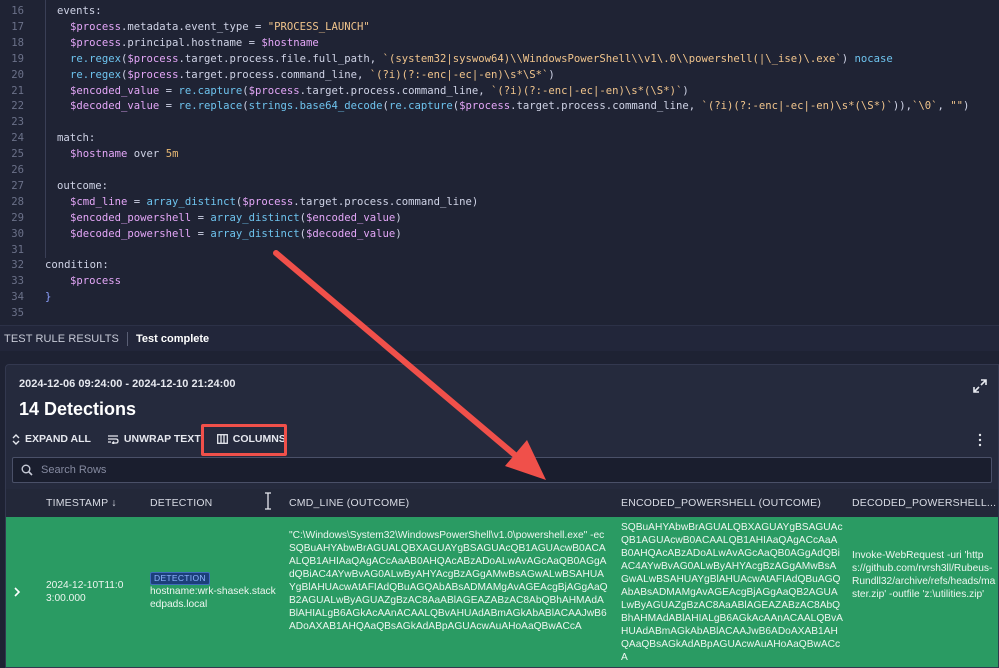  I want to click on code-line: 32 condition:, so click(499, 265).